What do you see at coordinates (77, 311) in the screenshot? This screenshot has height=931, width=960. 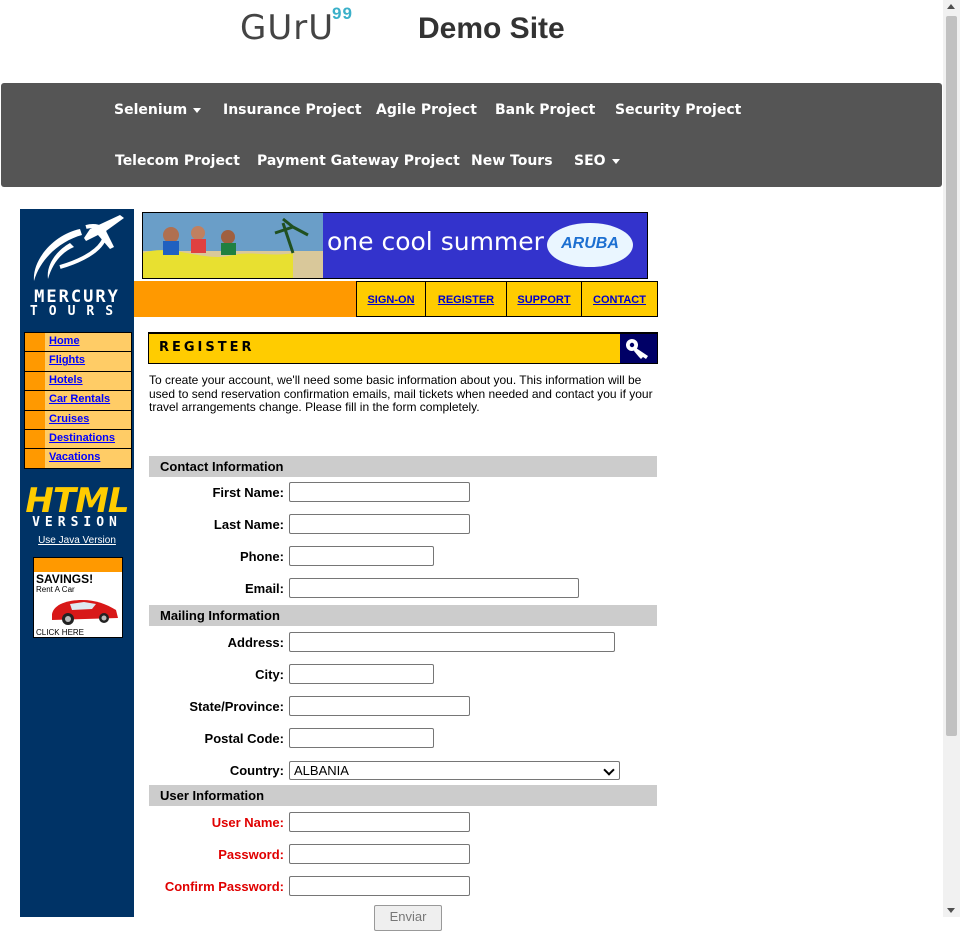 I see `tours-word: TOURS` at bounding box center [77, 311].